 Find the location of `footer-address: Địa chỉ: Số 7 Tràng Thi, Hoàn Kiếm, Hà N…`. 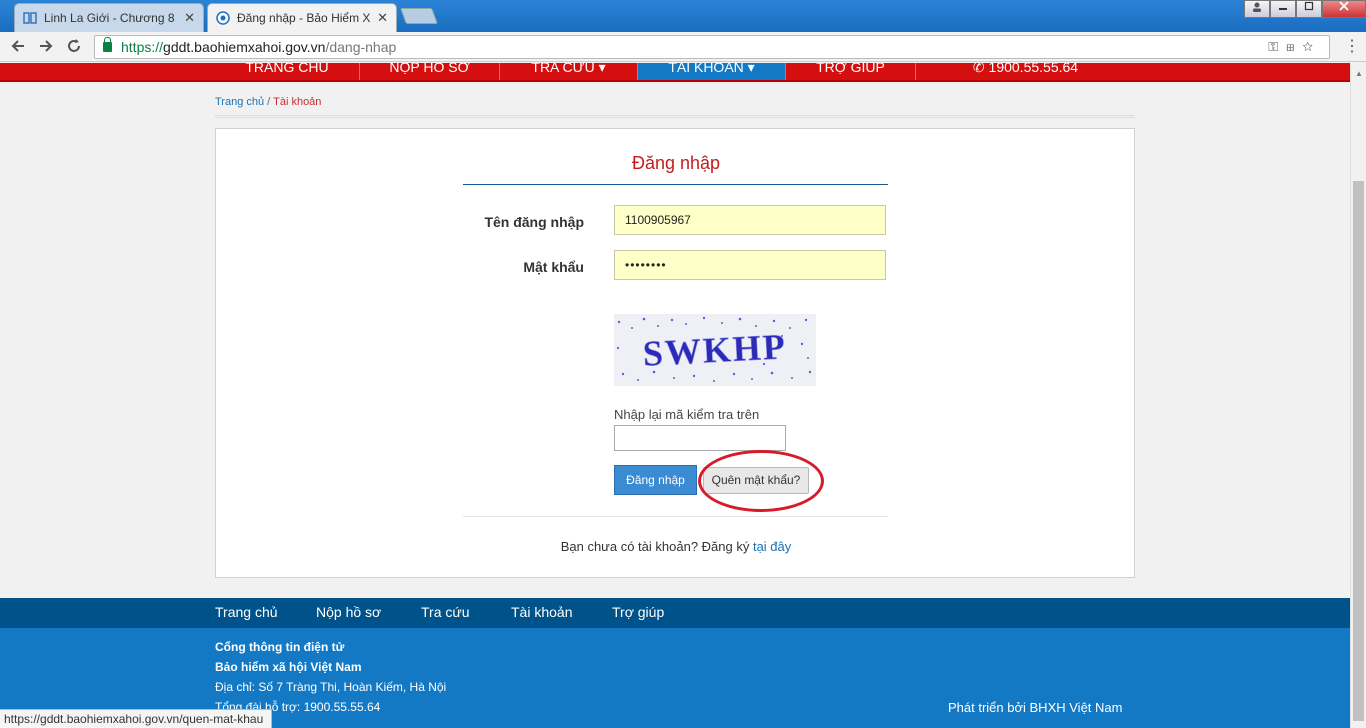

footer-address: Địa chỉ: Số 7 Tràng Thi, Hoàn Kiếm, Hà N… is located at coordinates (331, 687).